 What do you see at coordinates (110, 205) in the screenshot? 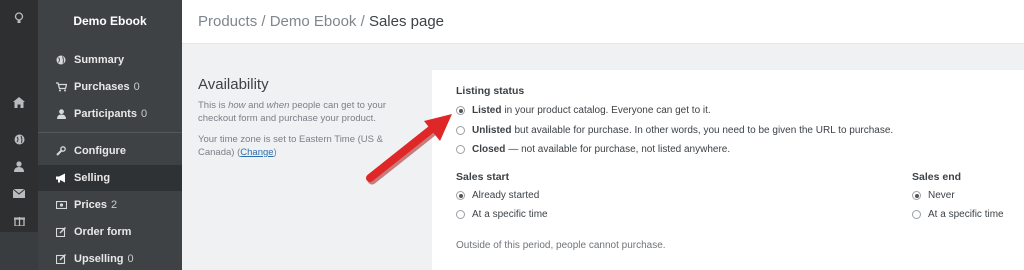
I see `sidebar-item-prices: Prices 2` at bounding box center [110, 205].